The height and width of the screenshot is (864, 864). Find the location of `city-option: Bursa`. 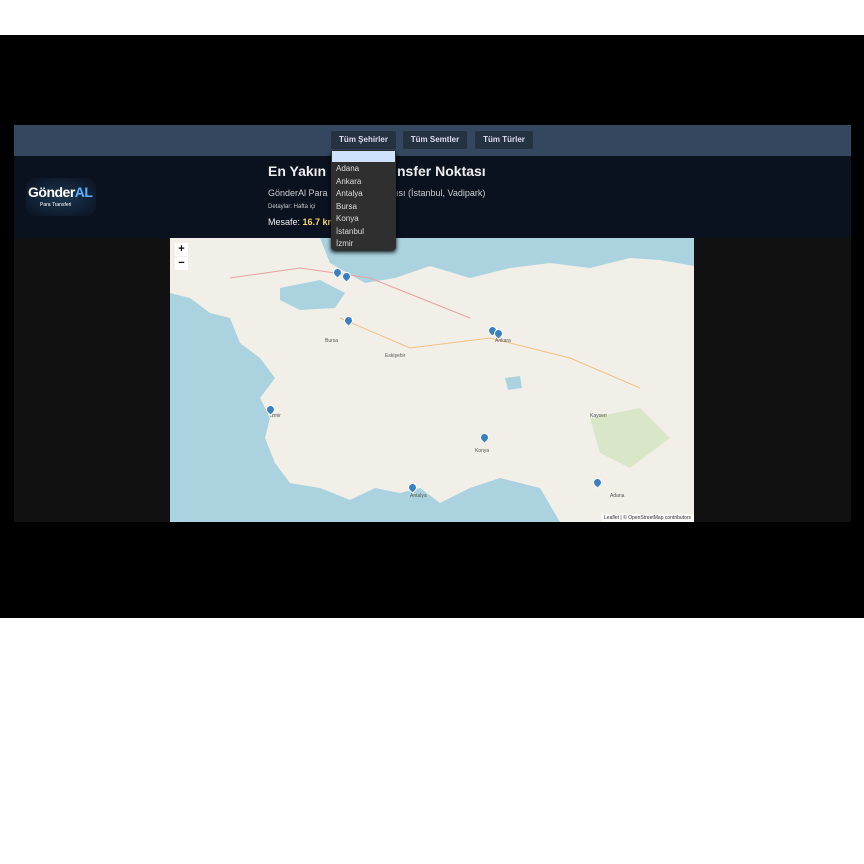

city-option: Bursa is located at coordinates (363, 207).